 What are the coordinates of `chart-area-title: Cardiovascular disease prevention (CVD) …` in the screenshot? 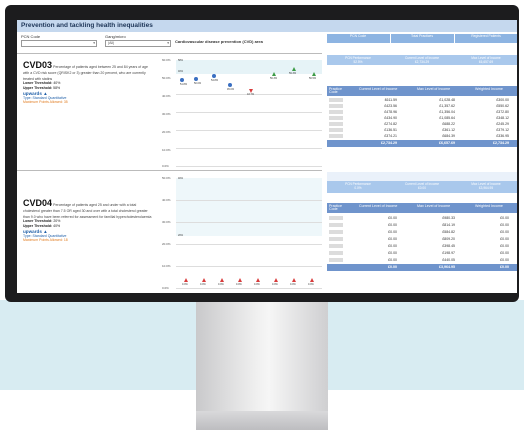 It's located at (219, 41).